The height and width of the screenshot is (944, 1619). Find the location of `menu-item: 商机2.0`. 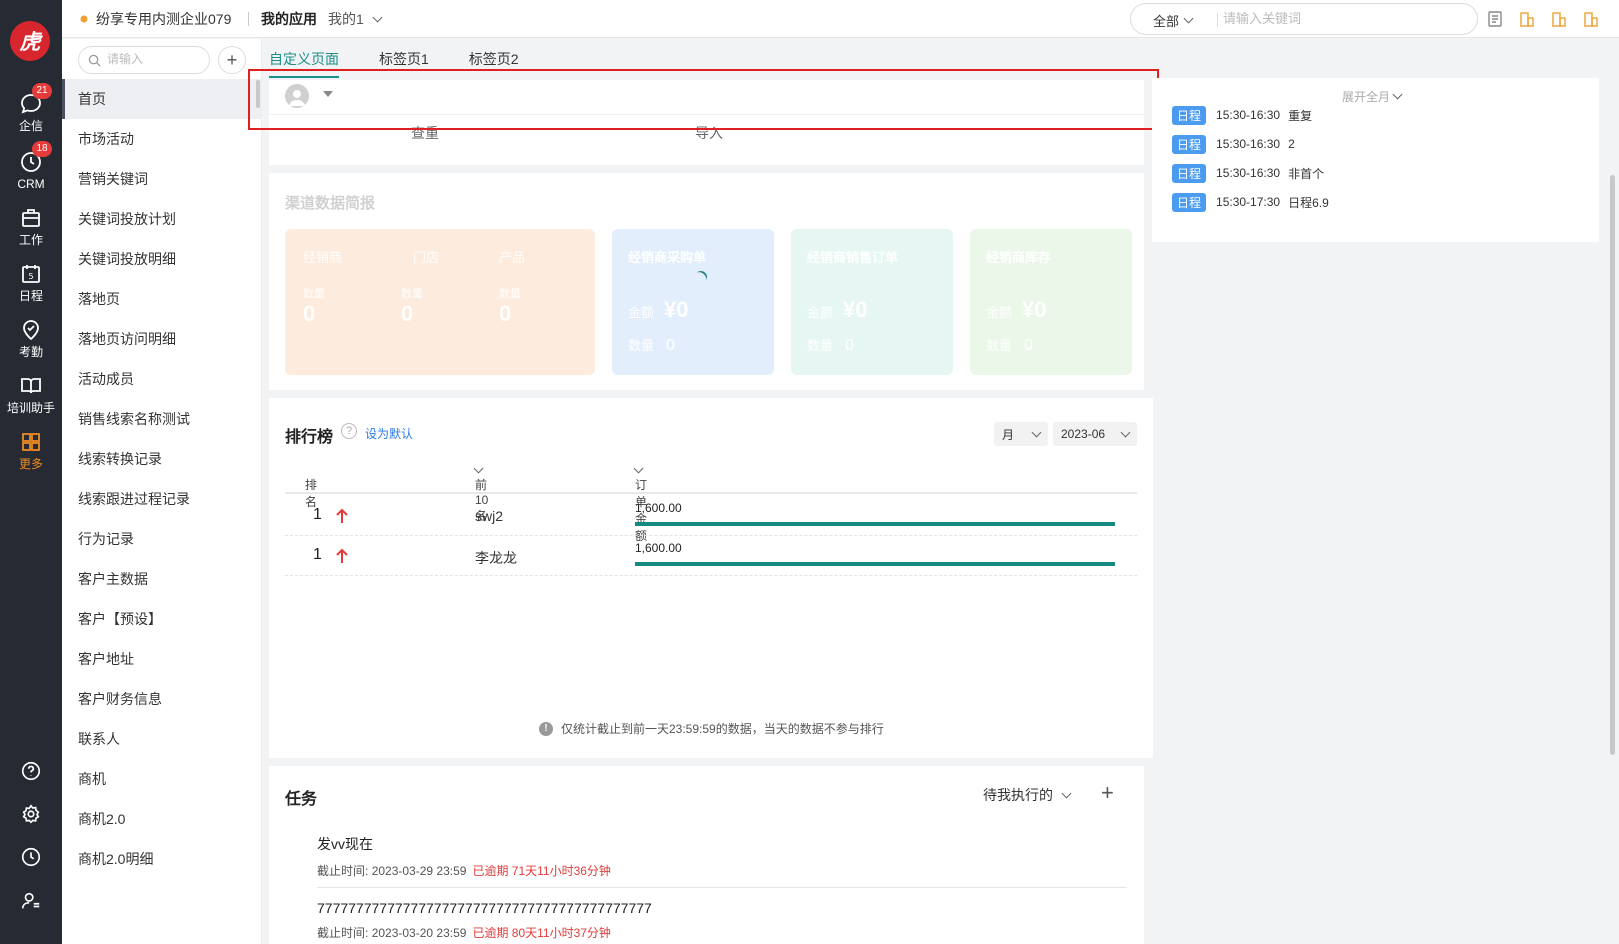

menu-item: 商机2.0 is located at coordinates (162, 819).